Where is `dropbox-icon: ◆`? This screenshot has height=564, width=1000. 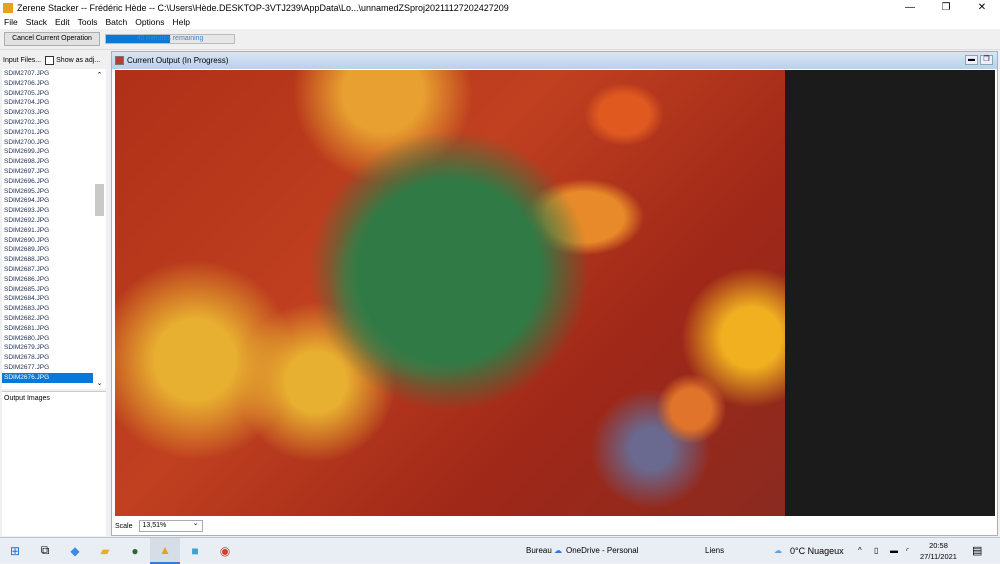
dropbox-icon: ◆ is located at coordinates (75, 551).